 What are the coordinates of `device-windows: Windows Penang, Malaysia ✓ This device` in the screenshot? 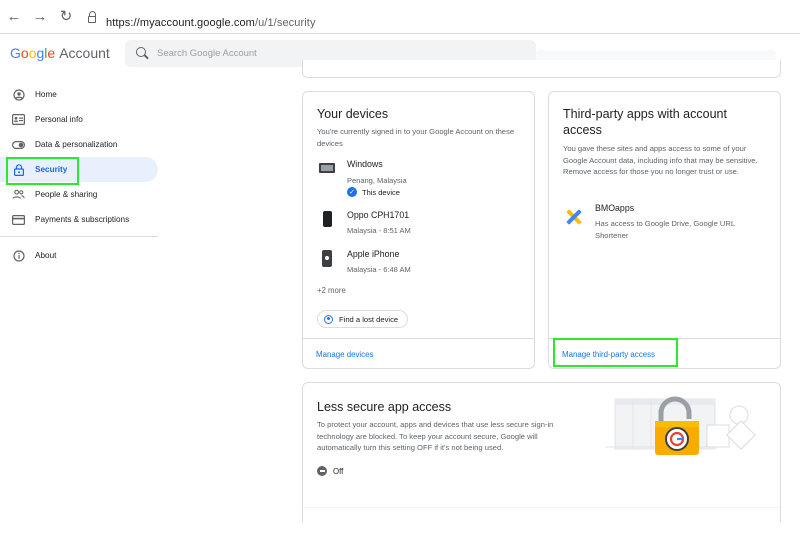 It's located at (362, 177).